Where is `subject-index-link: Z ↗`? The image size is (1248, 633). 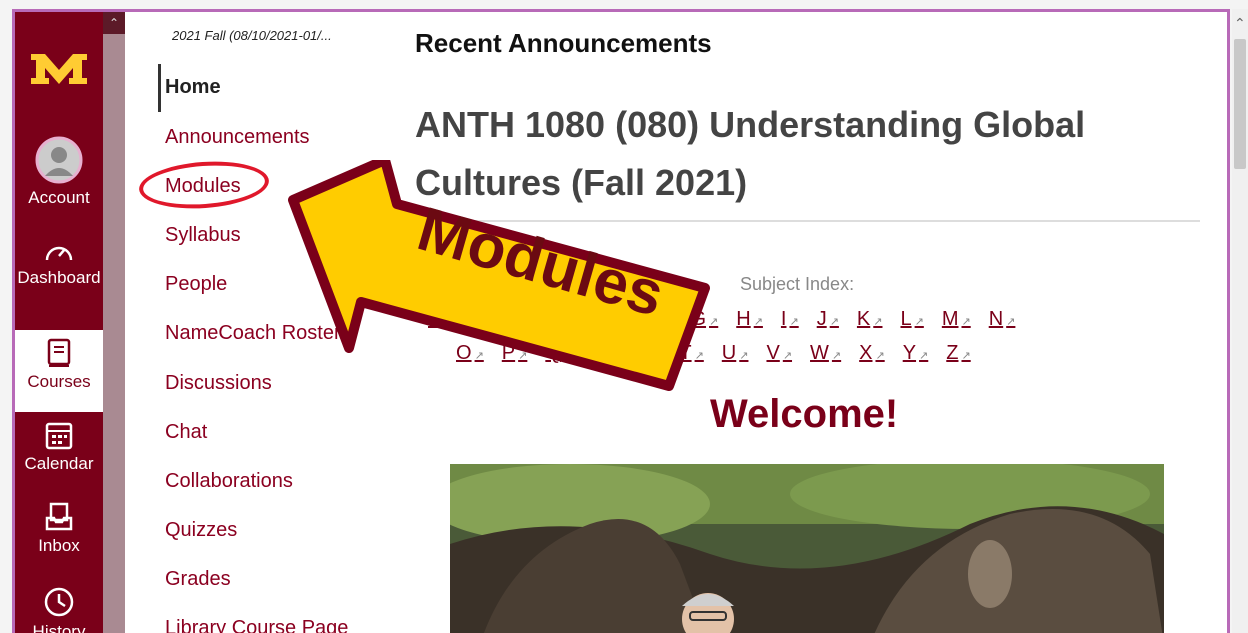 subject-index-link: Z ↗ is located at coordinates (958, 353).